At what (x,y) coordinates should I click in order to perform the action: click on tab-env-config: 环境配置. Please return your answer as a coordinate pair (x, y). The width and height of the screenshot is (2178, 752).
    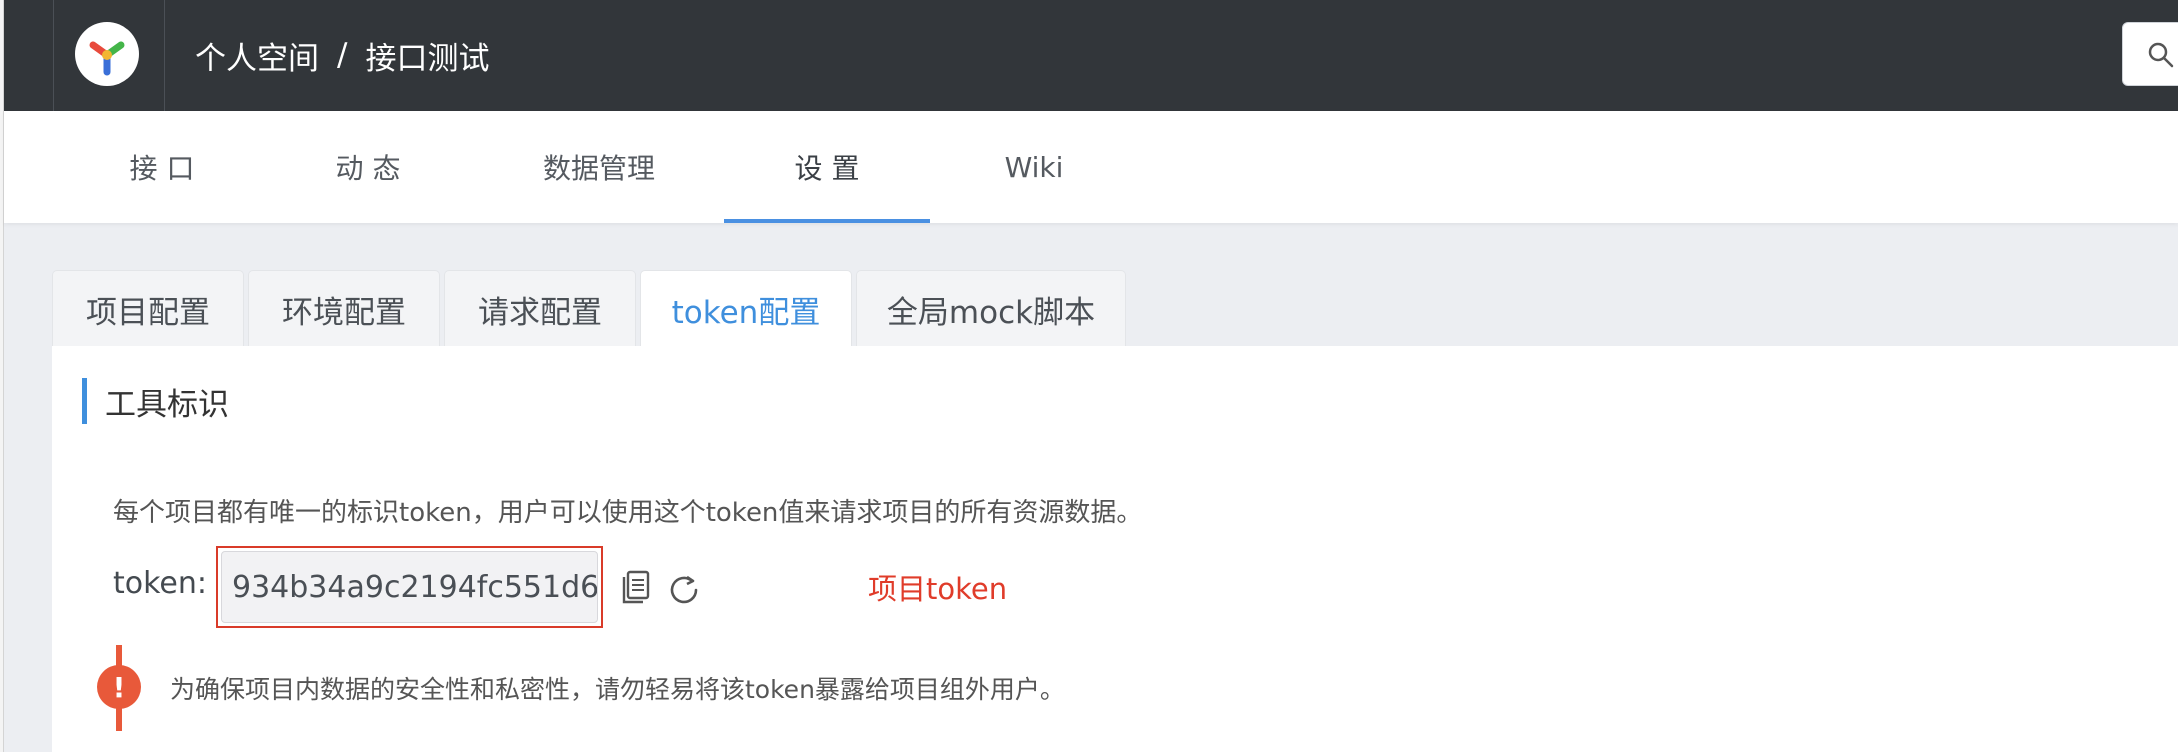
    Looking at the image, I should click on (344, 308).